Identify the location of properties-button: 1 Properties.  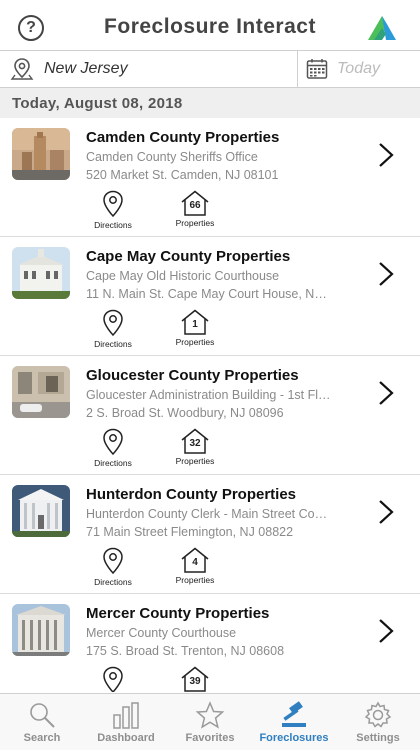
(195, 328).